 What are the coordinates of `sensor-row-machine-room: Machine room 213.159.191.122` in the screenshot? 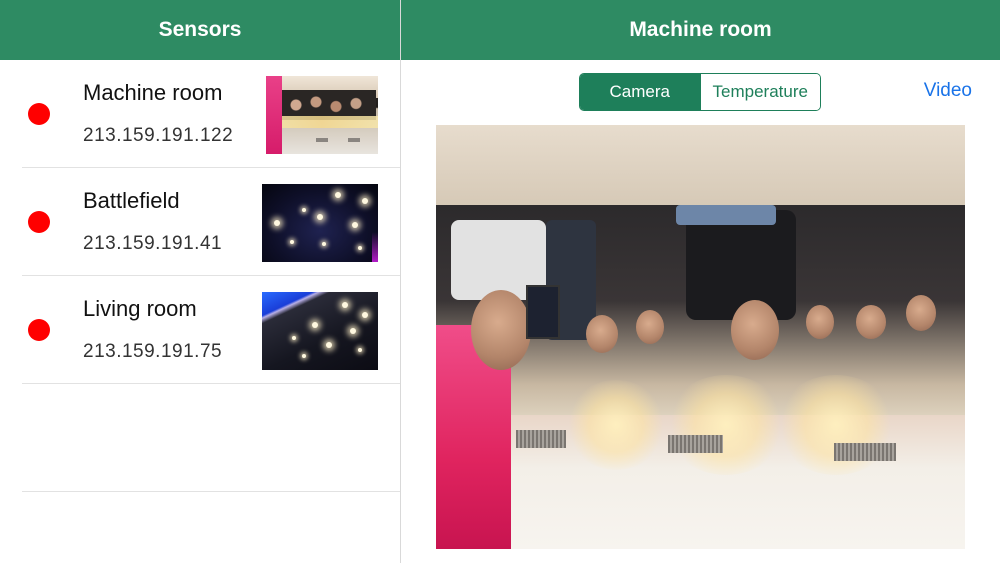 It's located at (211, 114).